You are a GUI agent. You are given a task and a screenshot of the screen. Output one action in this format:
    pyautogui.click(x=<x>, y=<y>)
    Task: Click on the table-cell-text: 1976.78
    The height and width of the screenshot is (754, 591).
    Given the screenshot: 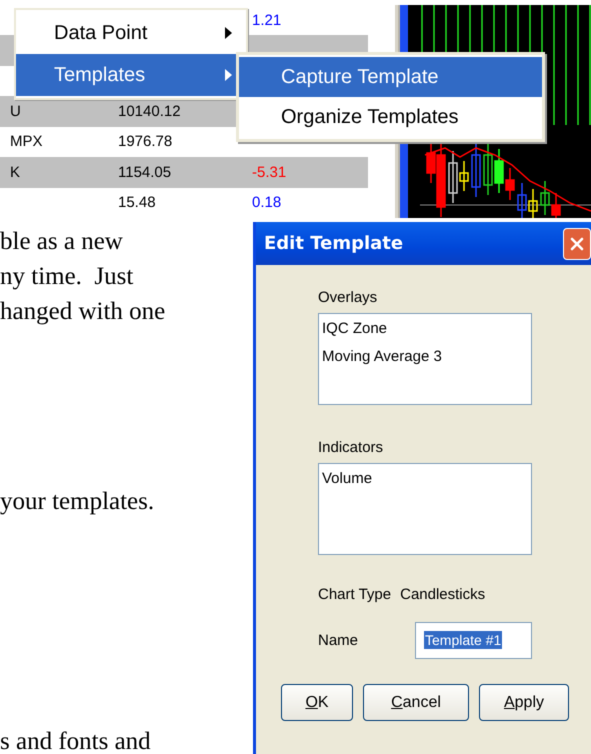 What is the action you would take?
    pyautogui.click(x=146, y=141)
    